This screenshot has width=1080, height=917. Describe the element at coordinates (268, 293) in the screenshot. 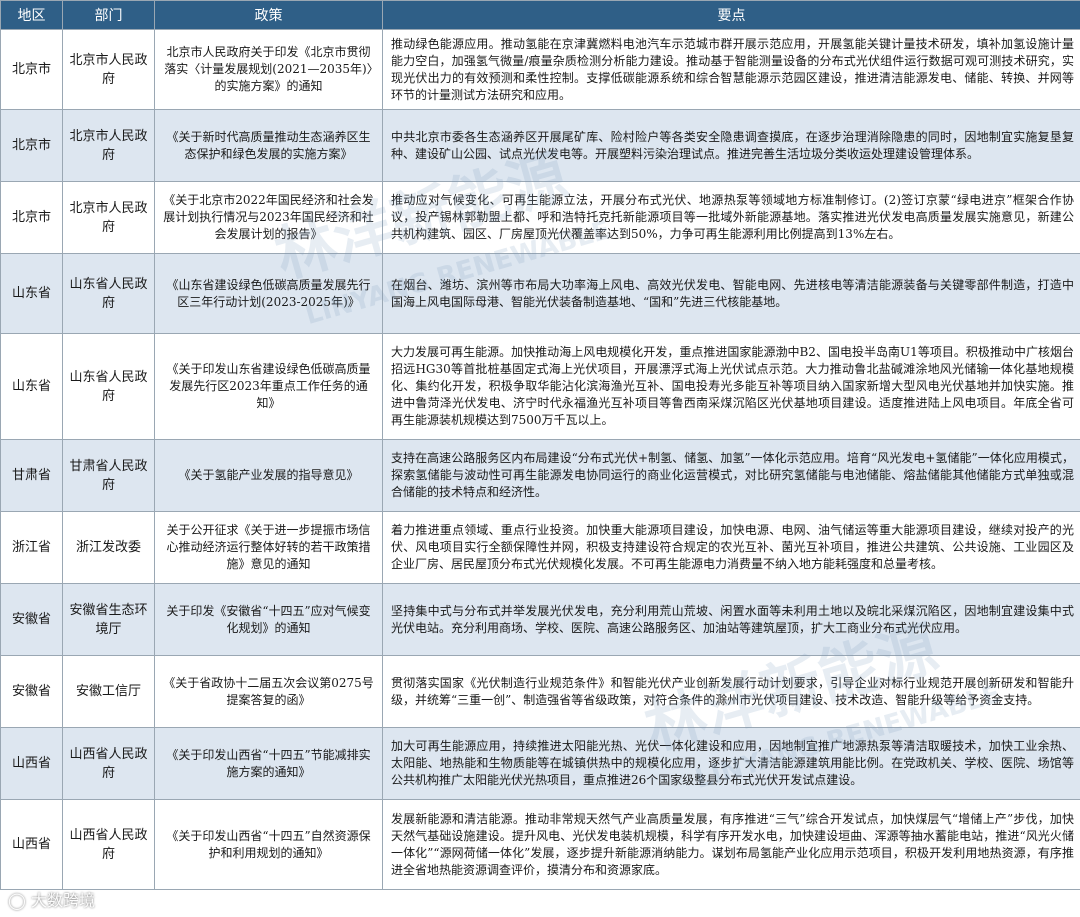

I see `cell-policy: 《山东省建设绿色低碳高质量发展先行区三年行动计划(2023-2025年)》` at that location.